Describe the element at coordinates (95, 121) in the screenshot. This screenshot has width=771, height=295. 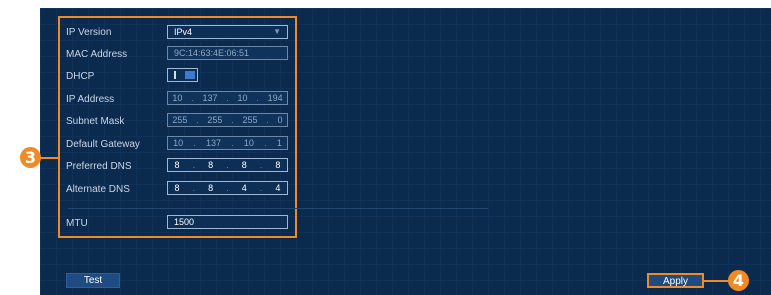
I see `subnet-mask-label: Subnet Mask` at that location.